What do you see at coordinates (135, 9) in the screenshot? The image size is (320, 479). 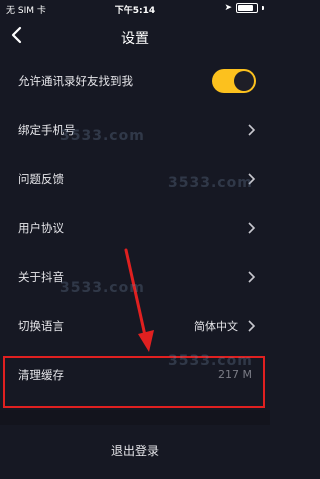 I see `status-bar: 无 SIM 卡 下午5:14 ➤` at bounding box center [135, 9].